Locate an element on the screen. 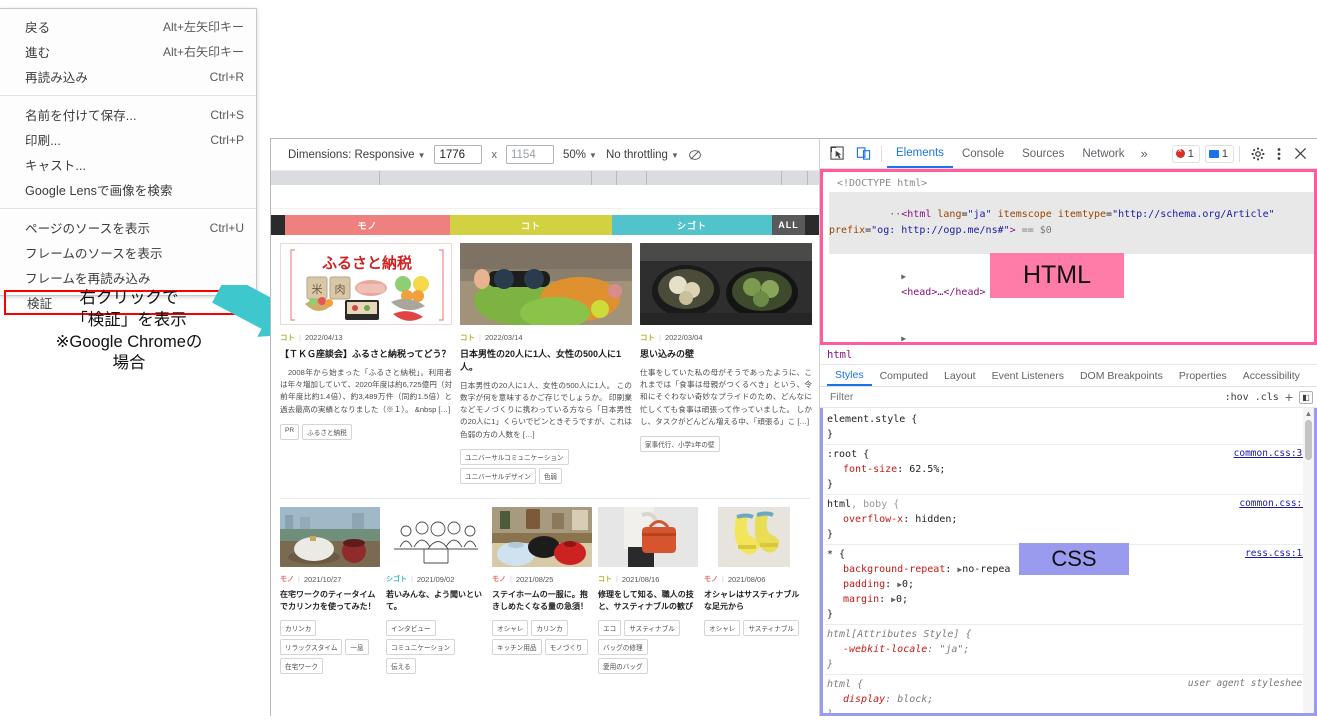 This screenshot has height=721, width=1317. css-origin-link: ress.css:15 is located at coordinates (1276, 554).